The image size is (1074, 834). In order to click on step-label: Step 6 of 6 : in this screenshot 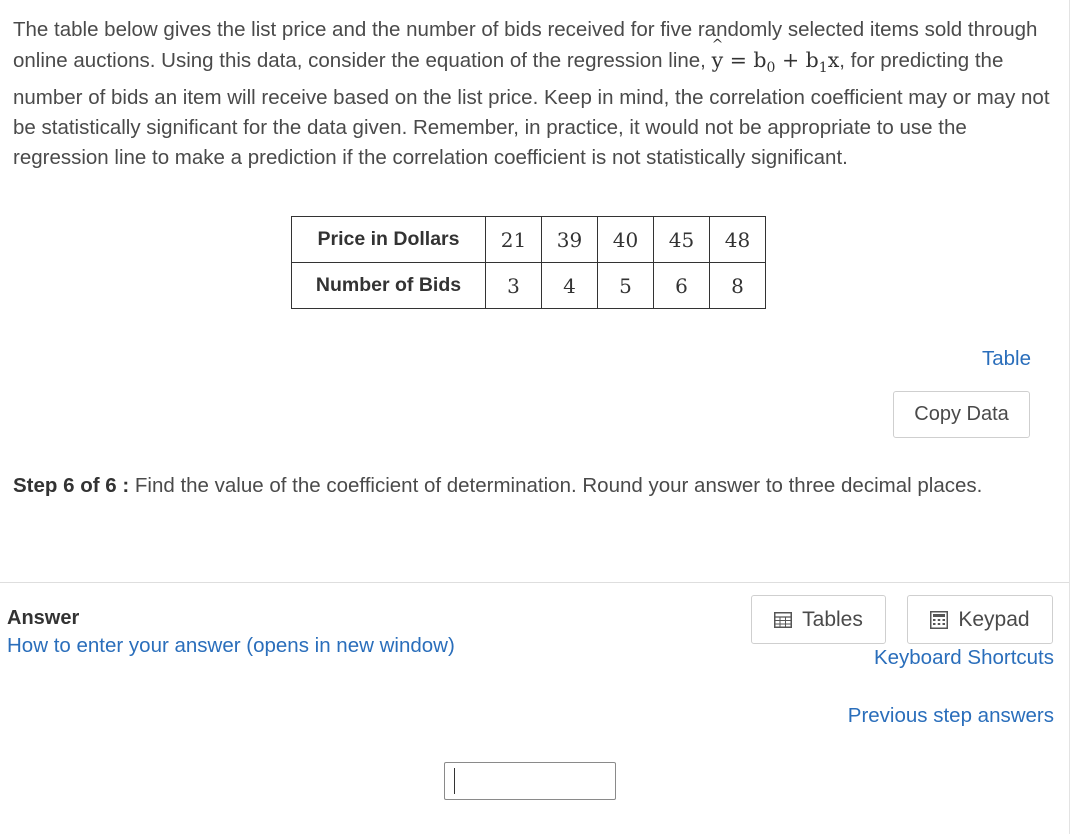, I will do `click(71, 485)`.